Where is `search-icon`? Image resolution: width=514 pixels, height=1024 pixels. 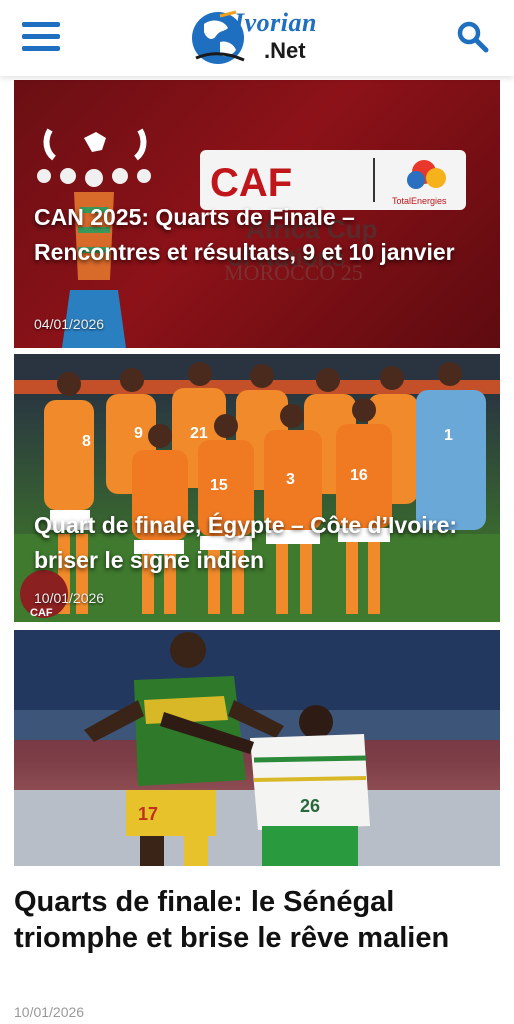
search-icon is located at coordinates (473, 37).